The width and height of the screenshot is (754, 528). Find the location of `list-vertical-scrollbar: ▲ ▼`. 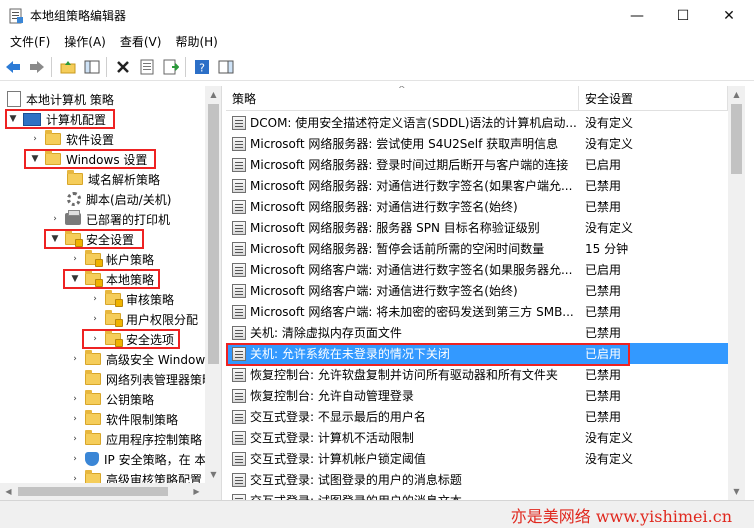

list-vertical-scrollbar: ▲ ▼ is located at coordinates (736, 293).